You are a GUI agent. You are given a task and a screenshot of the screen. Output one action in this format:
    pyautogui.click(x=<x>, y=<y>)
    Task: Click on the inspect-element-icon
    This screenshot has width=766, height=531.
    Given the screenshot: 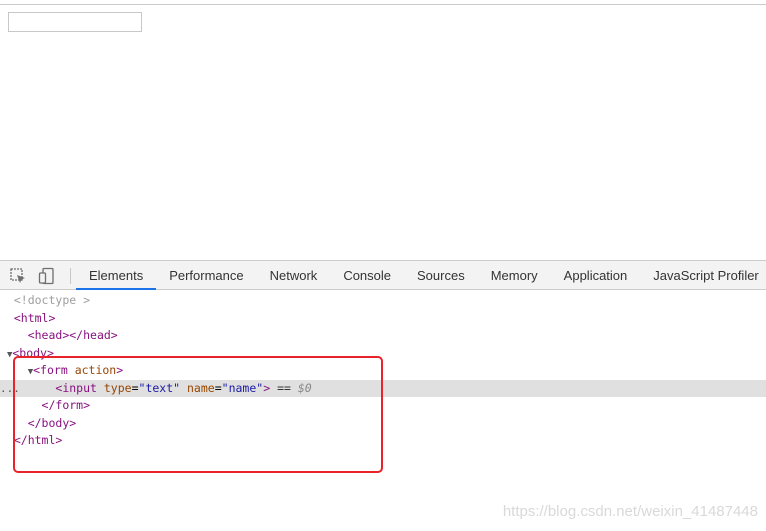 What is the action you would take?
    pyautogui.click(x=18, y=276)
    